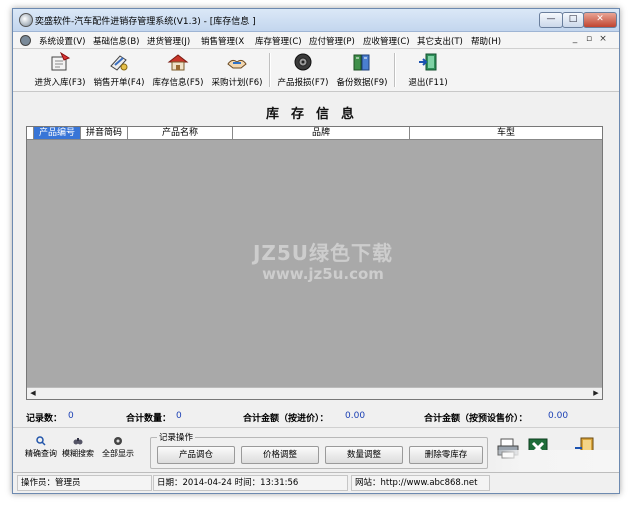  Describe the element at coordinates (33, 393) in the screenshot. I see `scroll-left-icon: ◀` at that location.